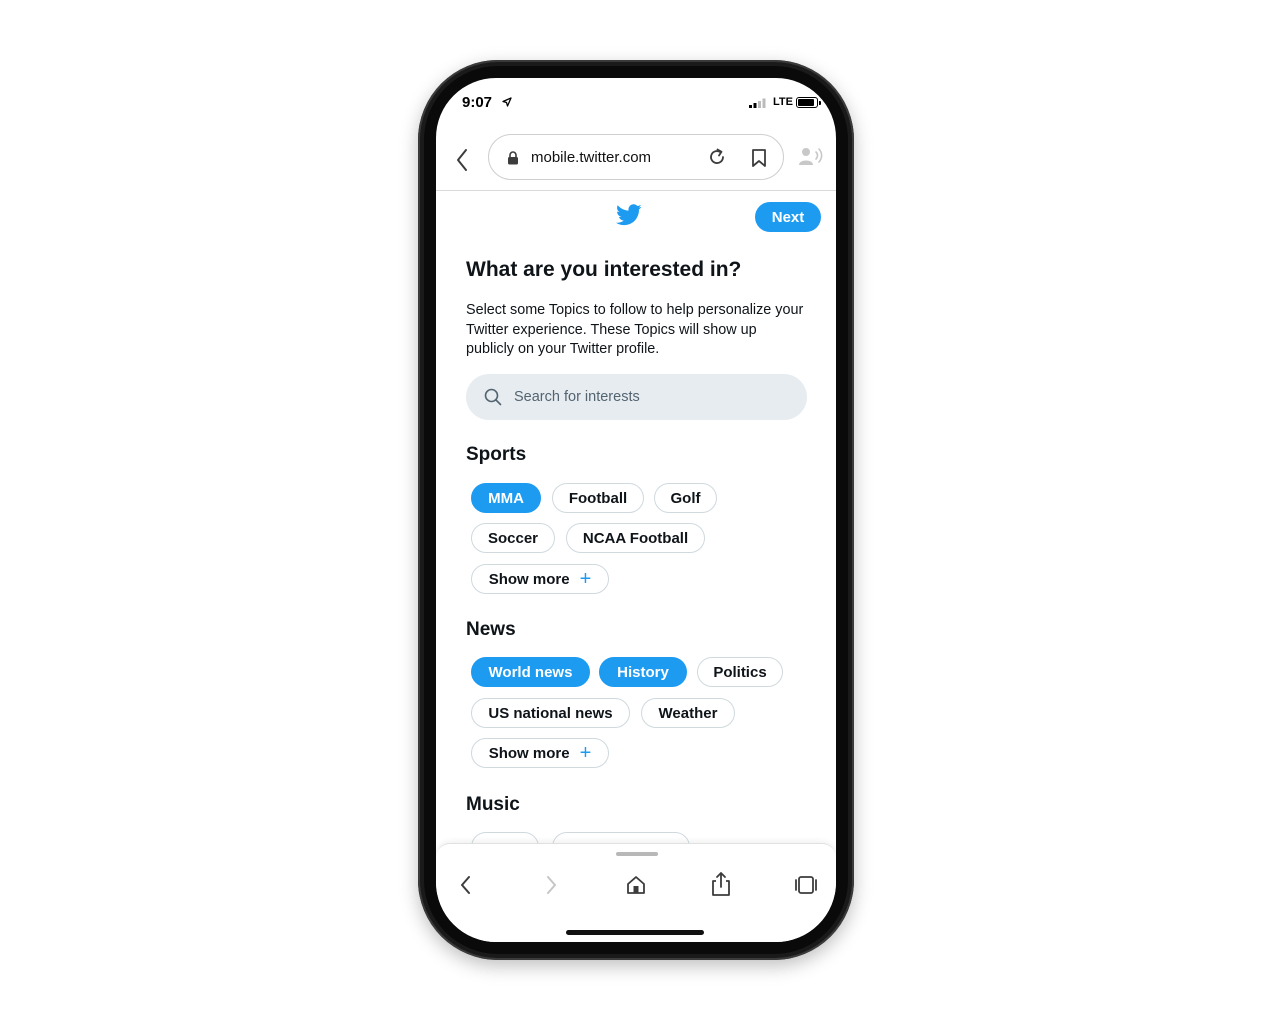  Describe the element at coordinates (757, 103) in the screenshot. I see `cellular-signal-icon` at that location.